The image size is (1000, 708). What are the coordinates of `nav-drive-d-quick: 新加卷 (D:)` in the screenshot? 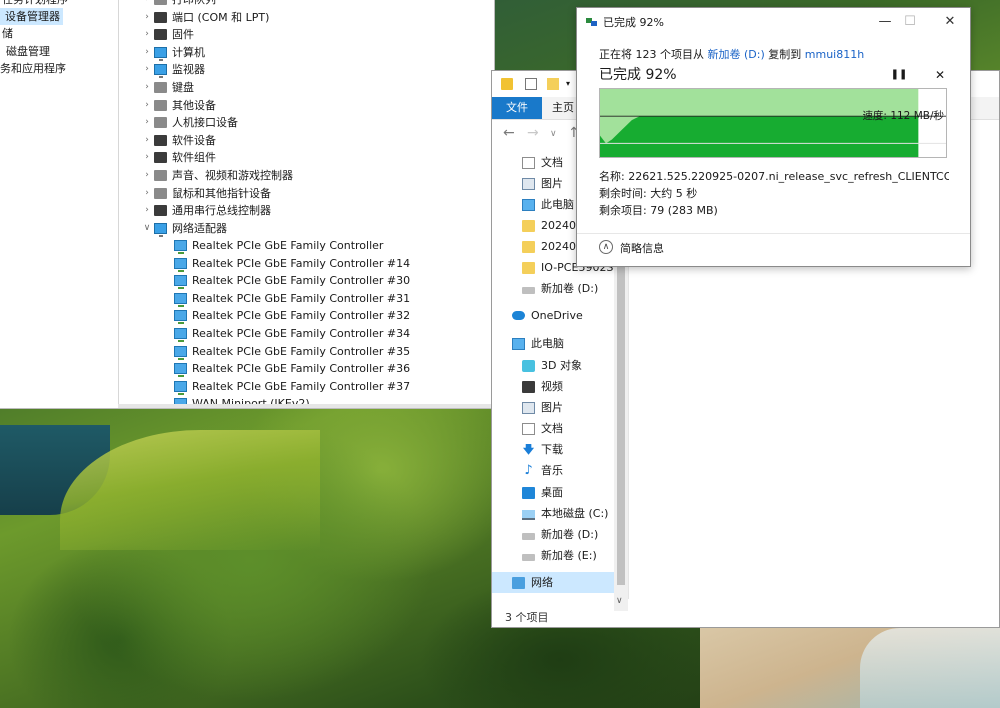 It's located at (560, 288).